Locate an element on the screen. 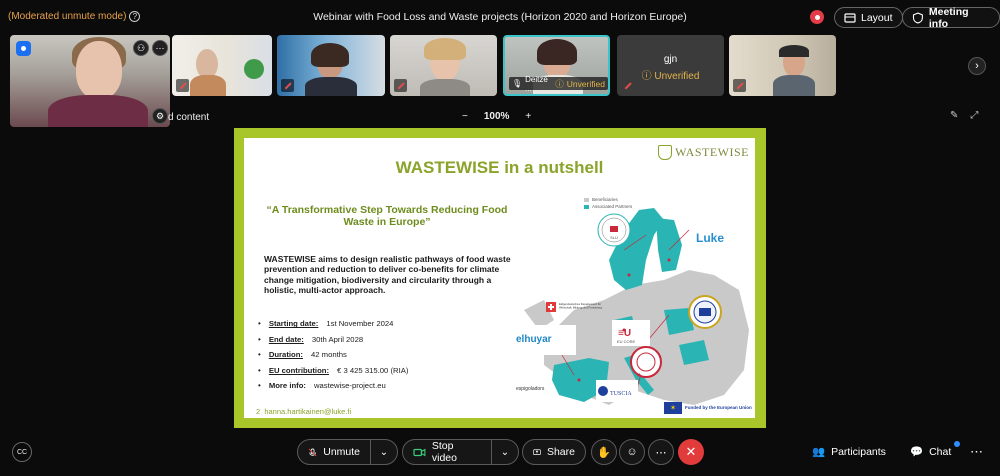  map-legend: Beneficiaries Associated Partners is located at coordinates (608, 203).